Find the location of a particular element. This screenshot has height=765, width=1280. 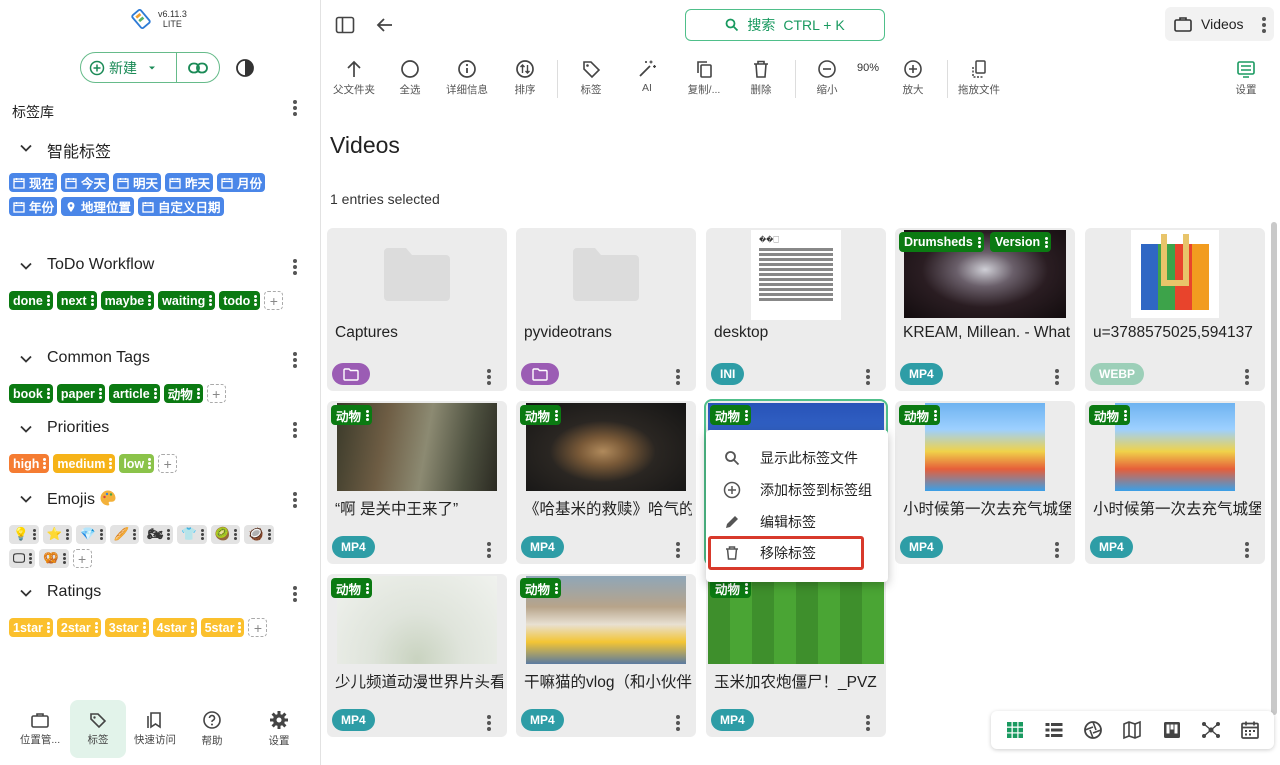

theme-toggle is located at coordinates (245, 70).